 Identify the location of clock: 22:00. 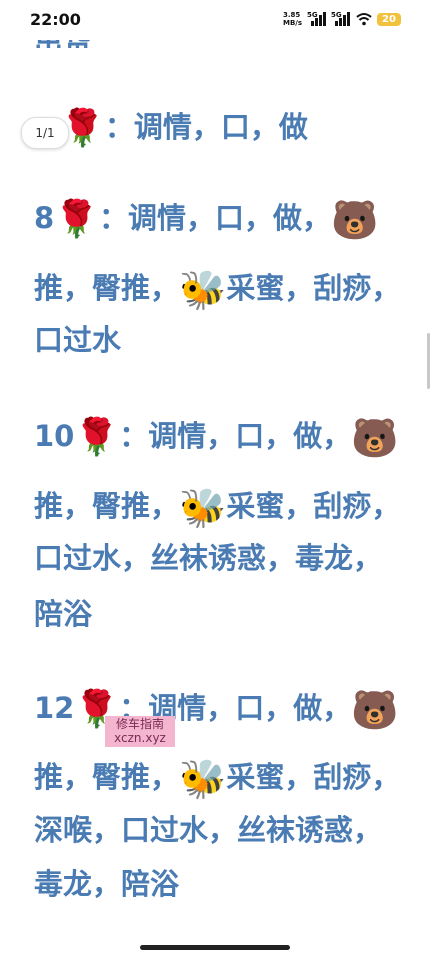
(55, 19).